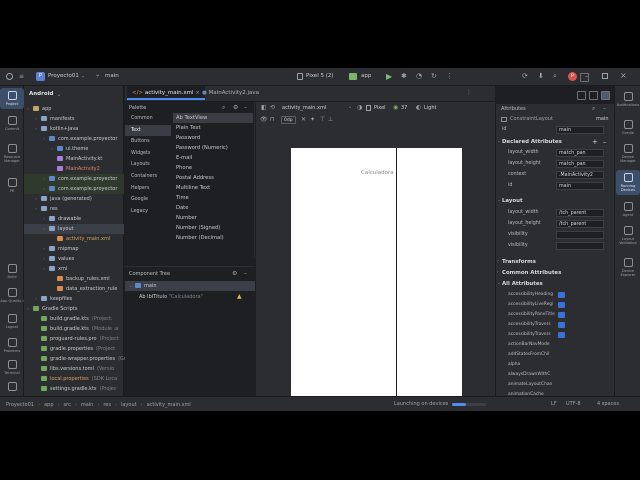 Image resolution: width=640 pixels, height=480 pixels. What do you see at coordinates (74, 259) in the screenshot?
I see `project-tree-item: › values` at bounding box center [74, 259].